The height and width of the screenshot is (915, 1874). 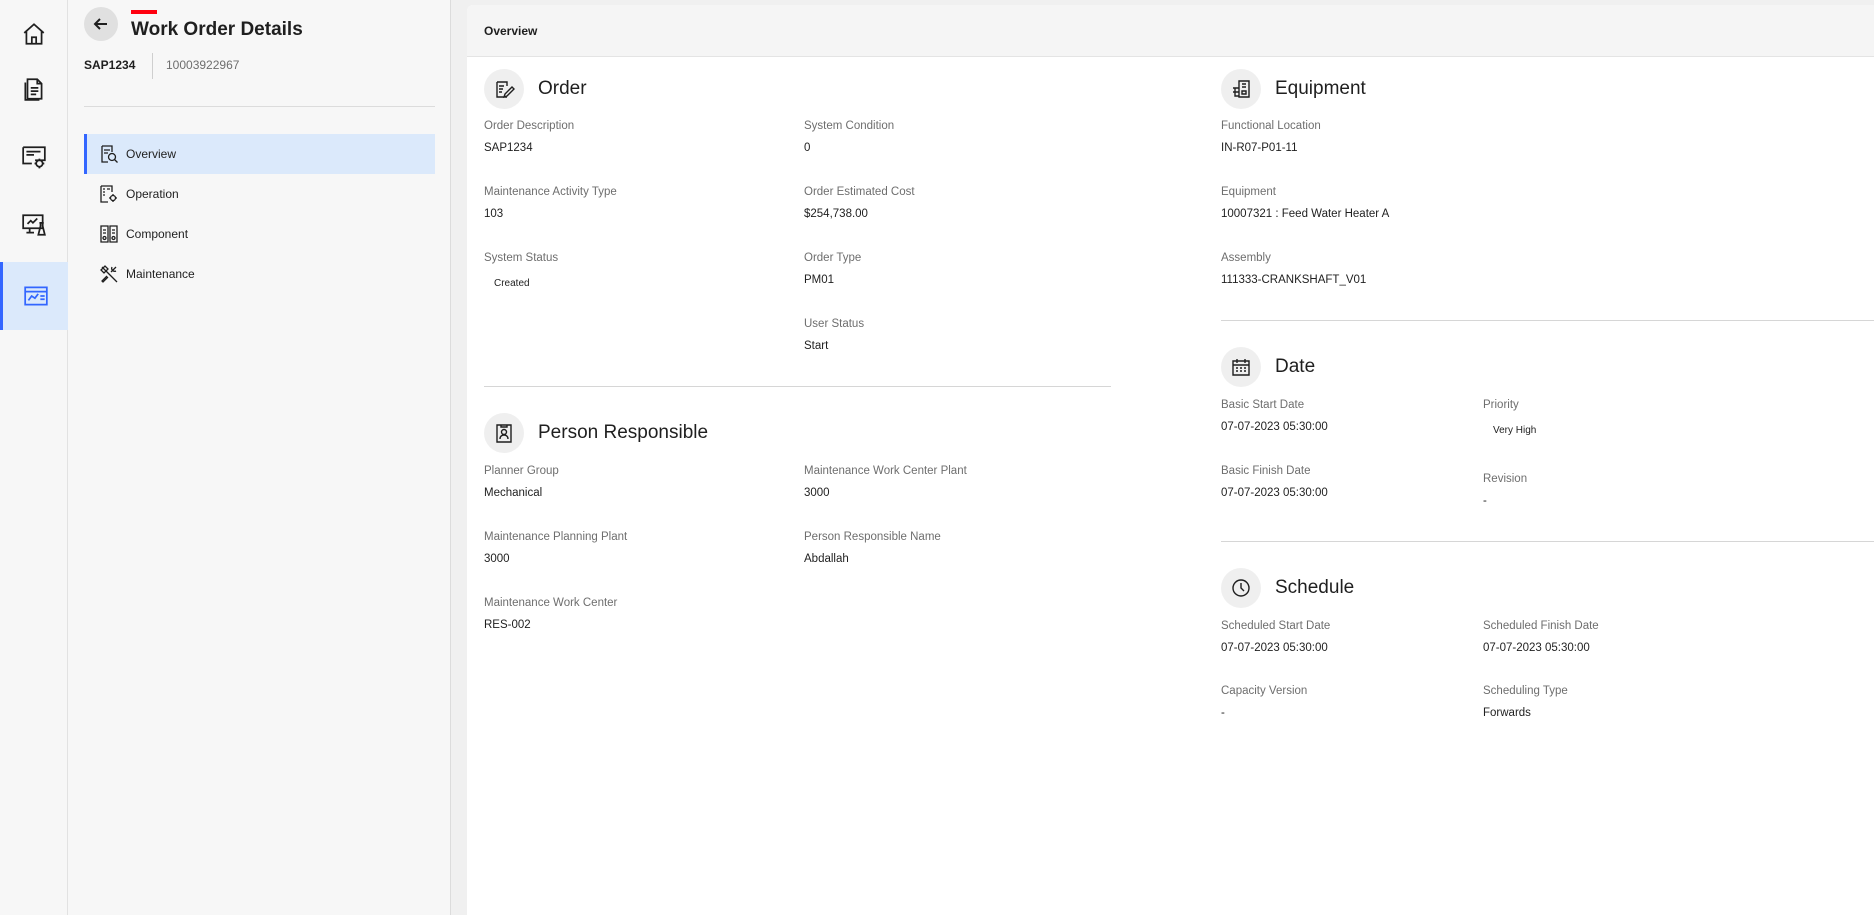 I want to click on field-label: Basic Finish Date, so click(x=1266, y=471).